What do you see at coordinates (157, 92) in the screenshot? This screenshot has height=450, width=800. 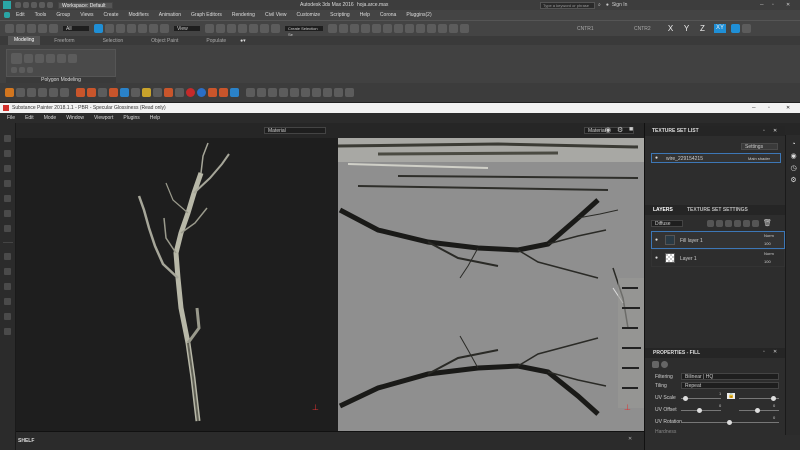 I see `gradient-icon` at bounding box center [157, 92].